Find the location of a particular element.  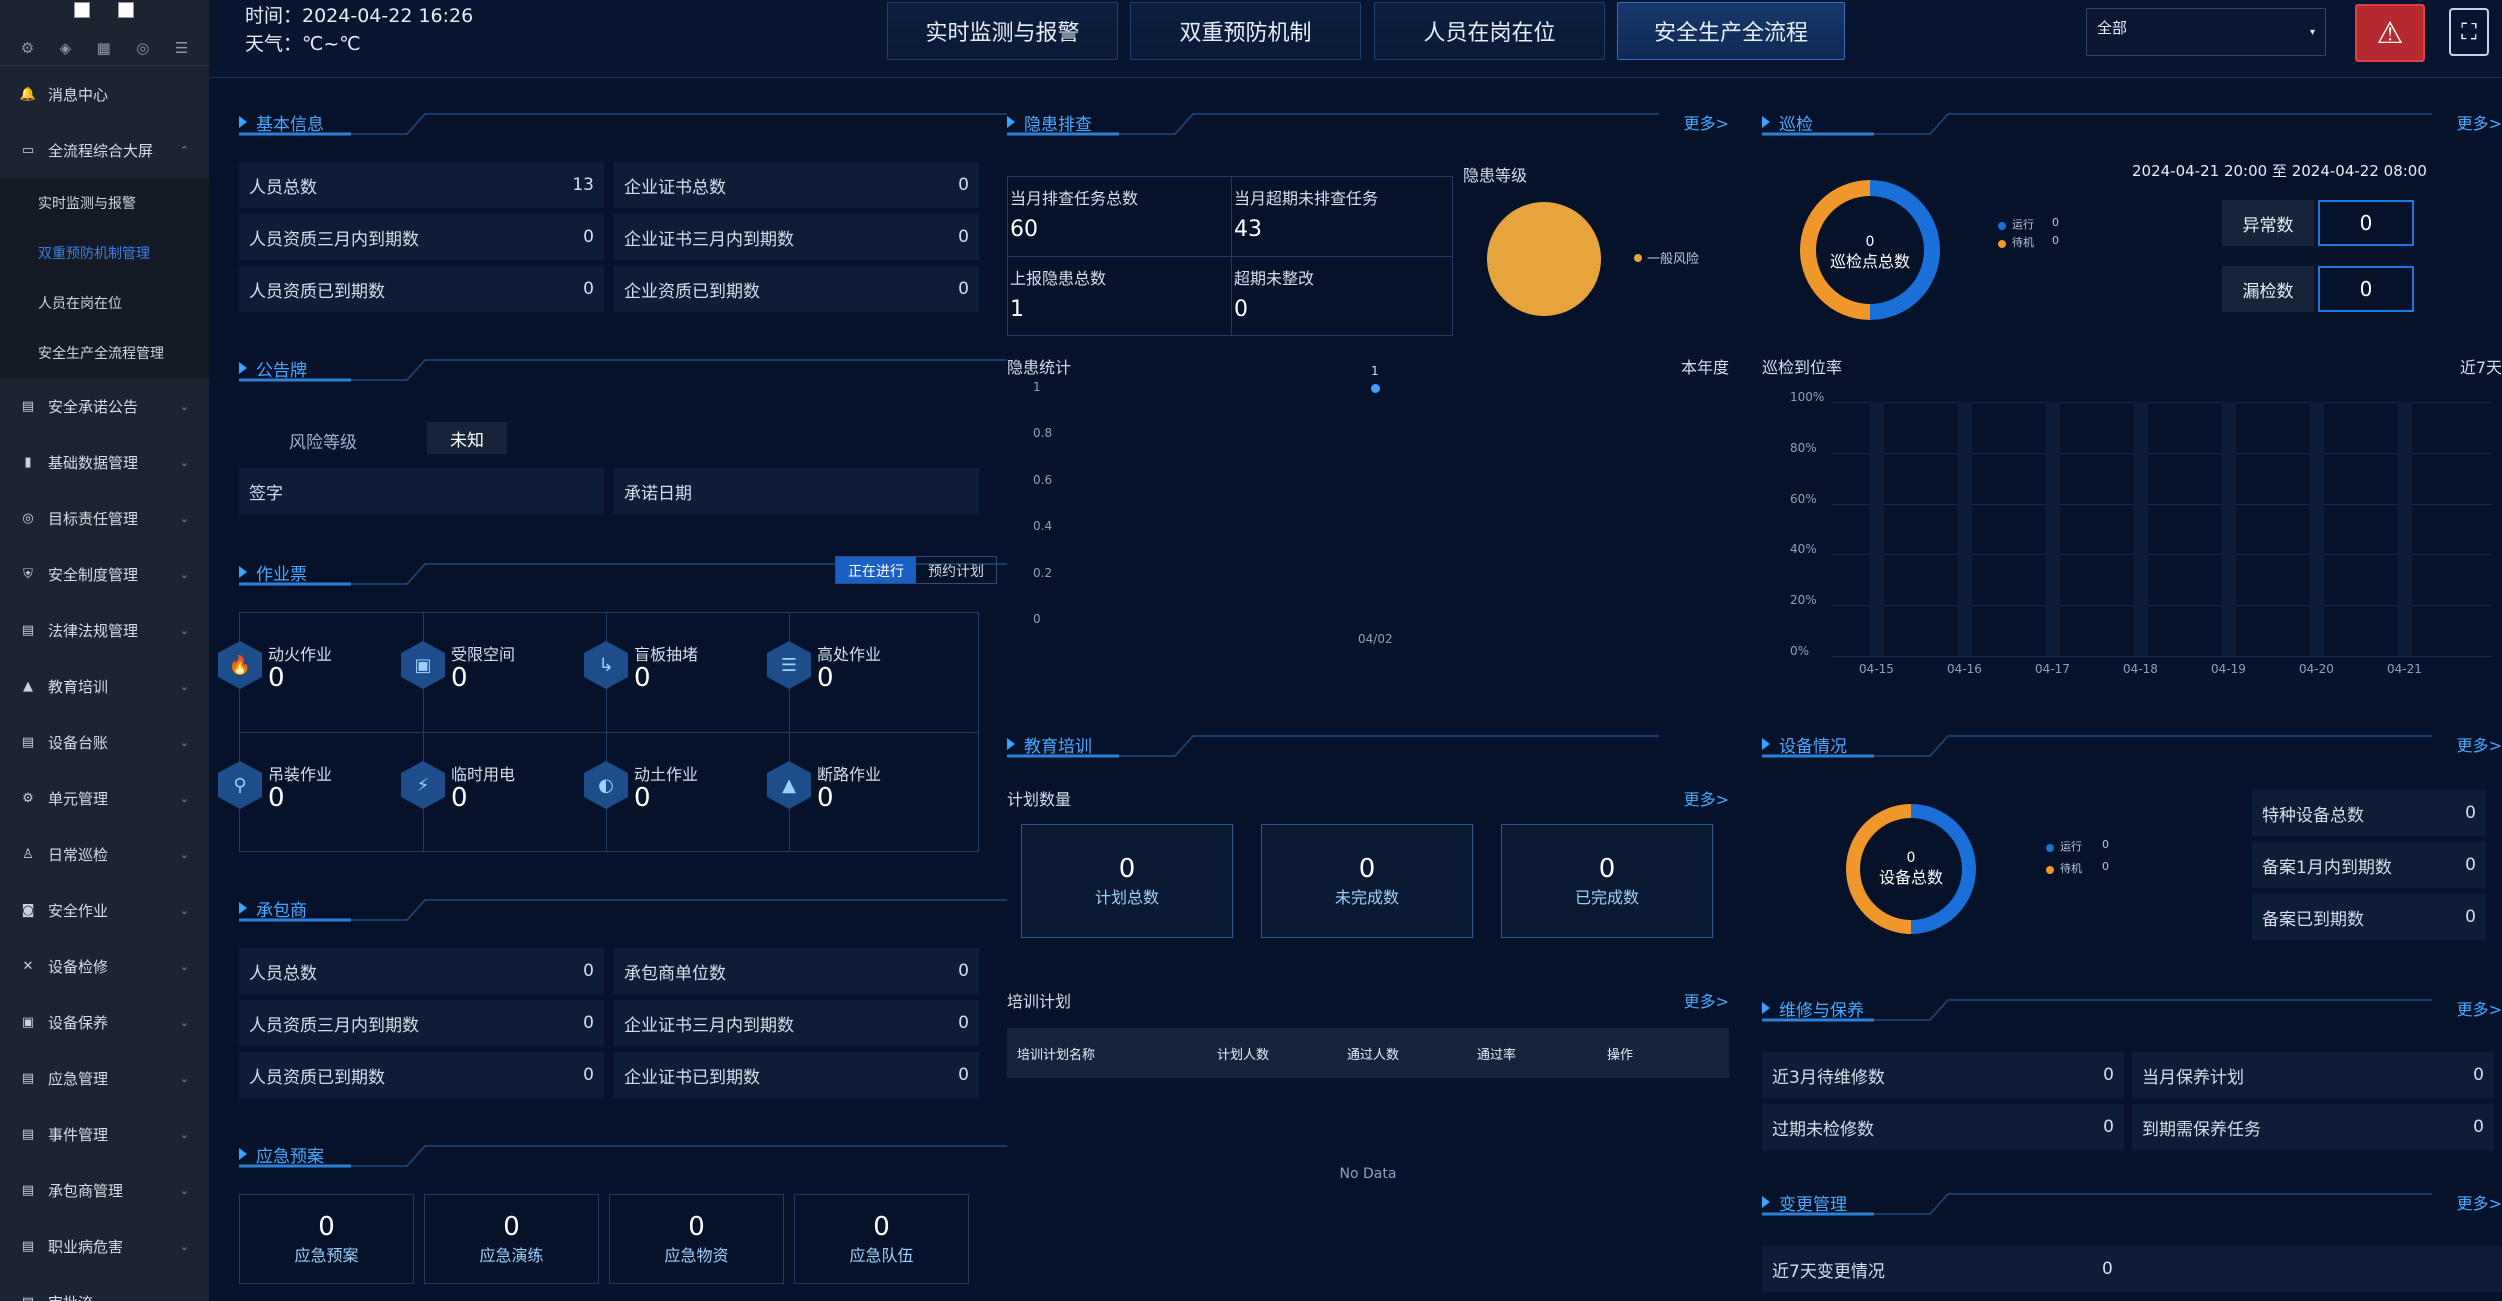

stat-label: 承包商单位数 is located at coordinates (675, 973).